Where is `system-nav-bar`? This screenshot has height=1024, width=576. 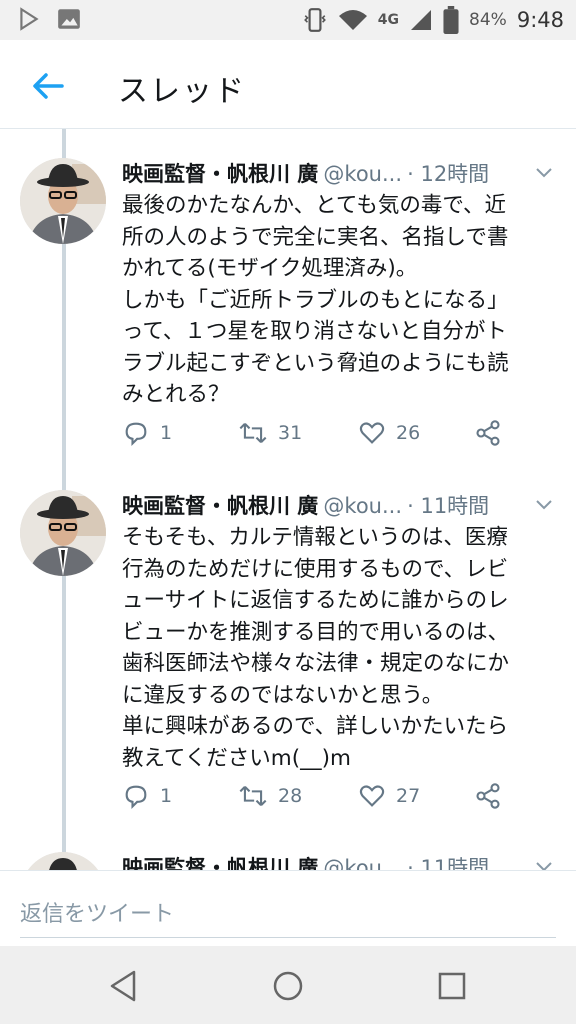
system-nav-bar is located at coordinates (288, 985).